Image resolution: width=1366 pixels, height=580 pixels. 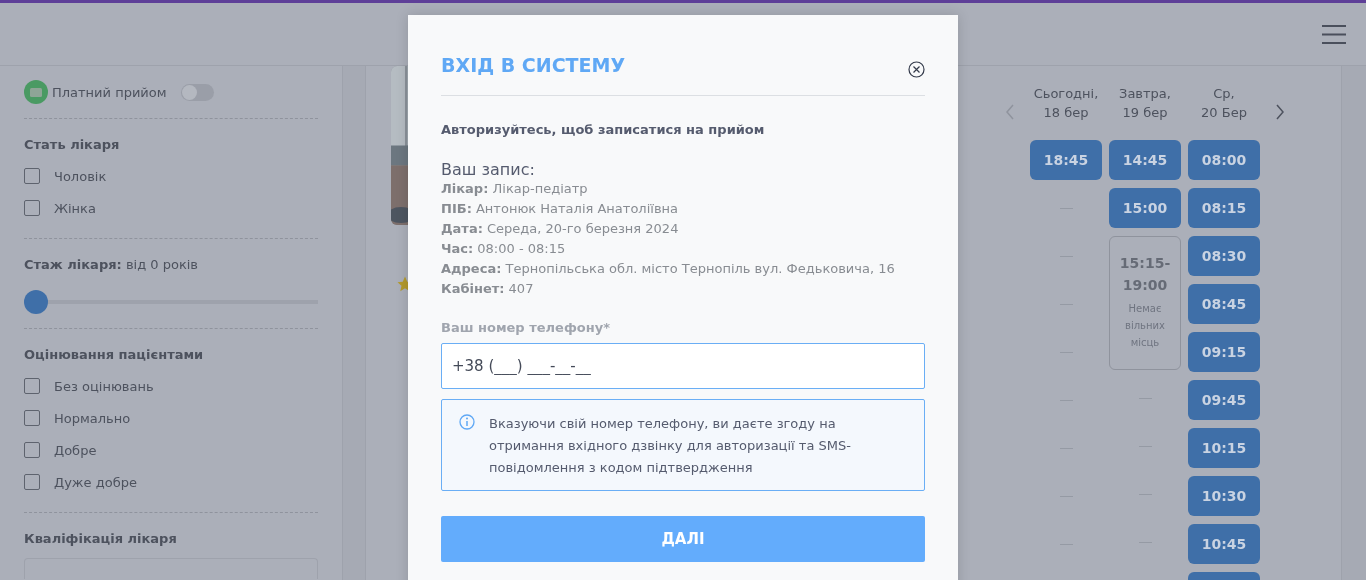 What do you see at coordinates (36, 92) in the screenshot?
I see `wallet-icon` at bounding box center [36, 92].